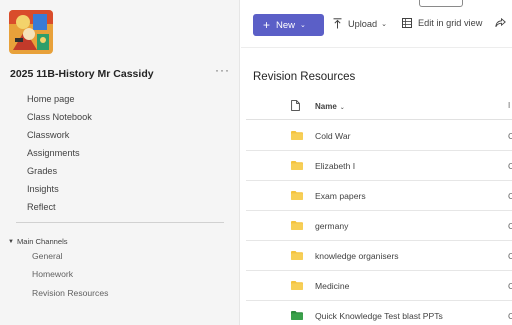  Describe the element at coordinates (53, 153) in the screenshot. I see `nav-assignments: Assignments` at that location.